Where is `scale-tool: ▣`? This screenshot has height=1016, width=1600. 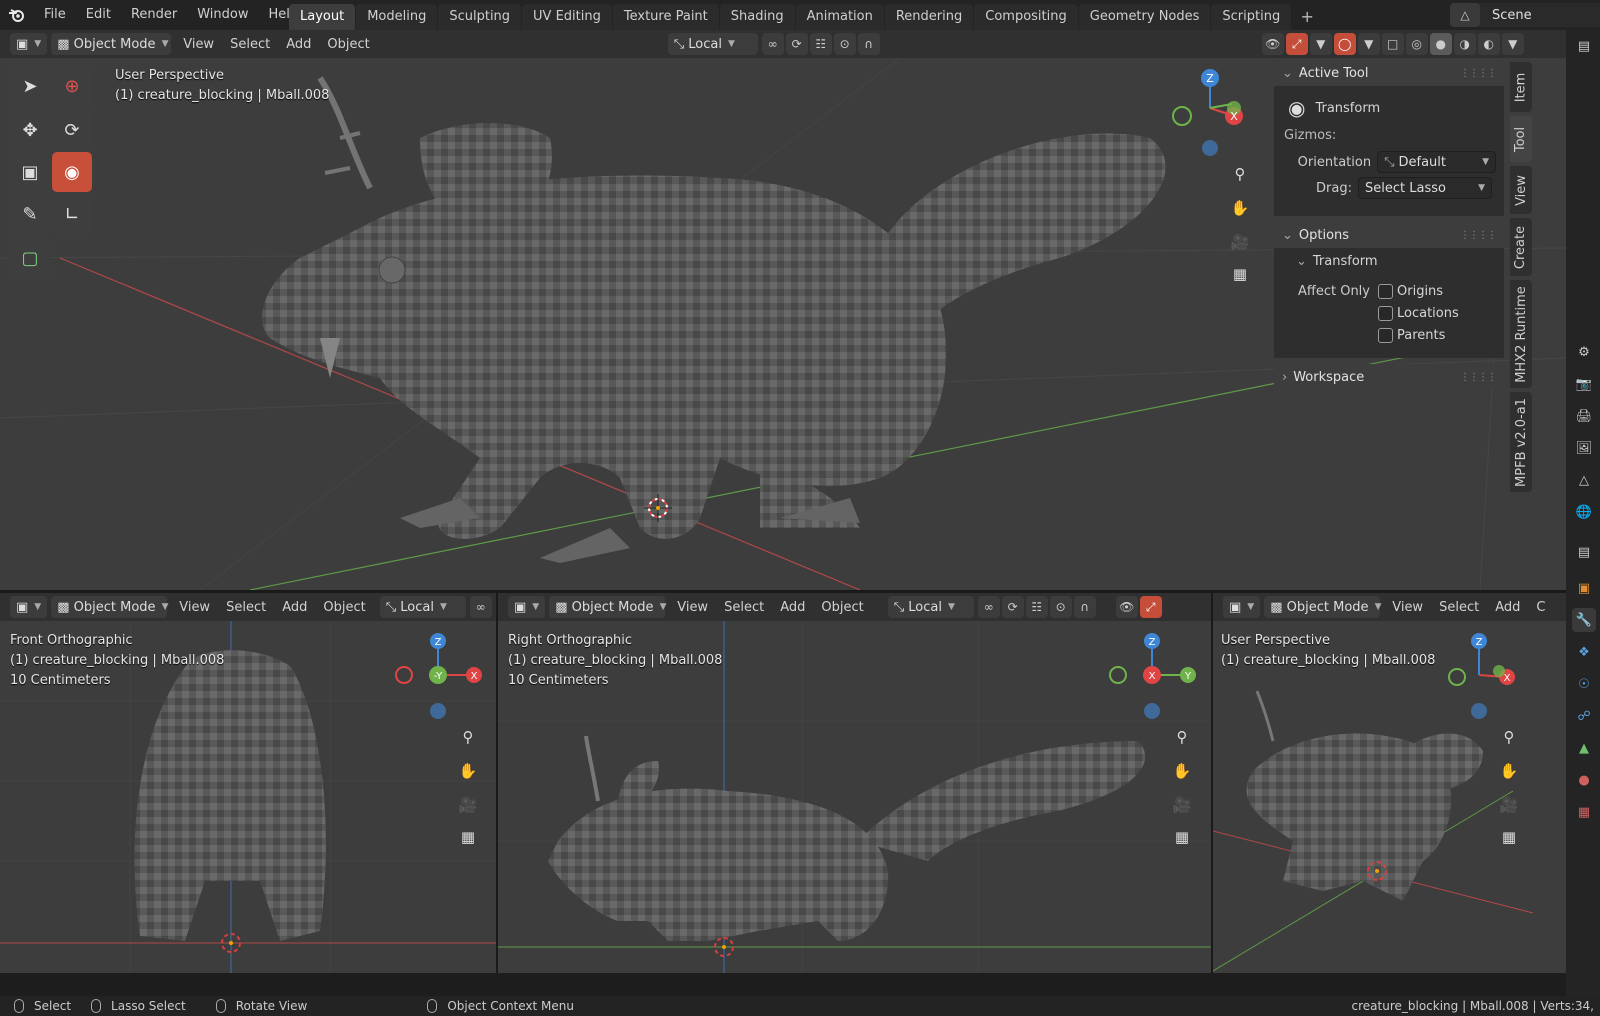 scale-tool: ▣ is located at coordinates (30, 172).